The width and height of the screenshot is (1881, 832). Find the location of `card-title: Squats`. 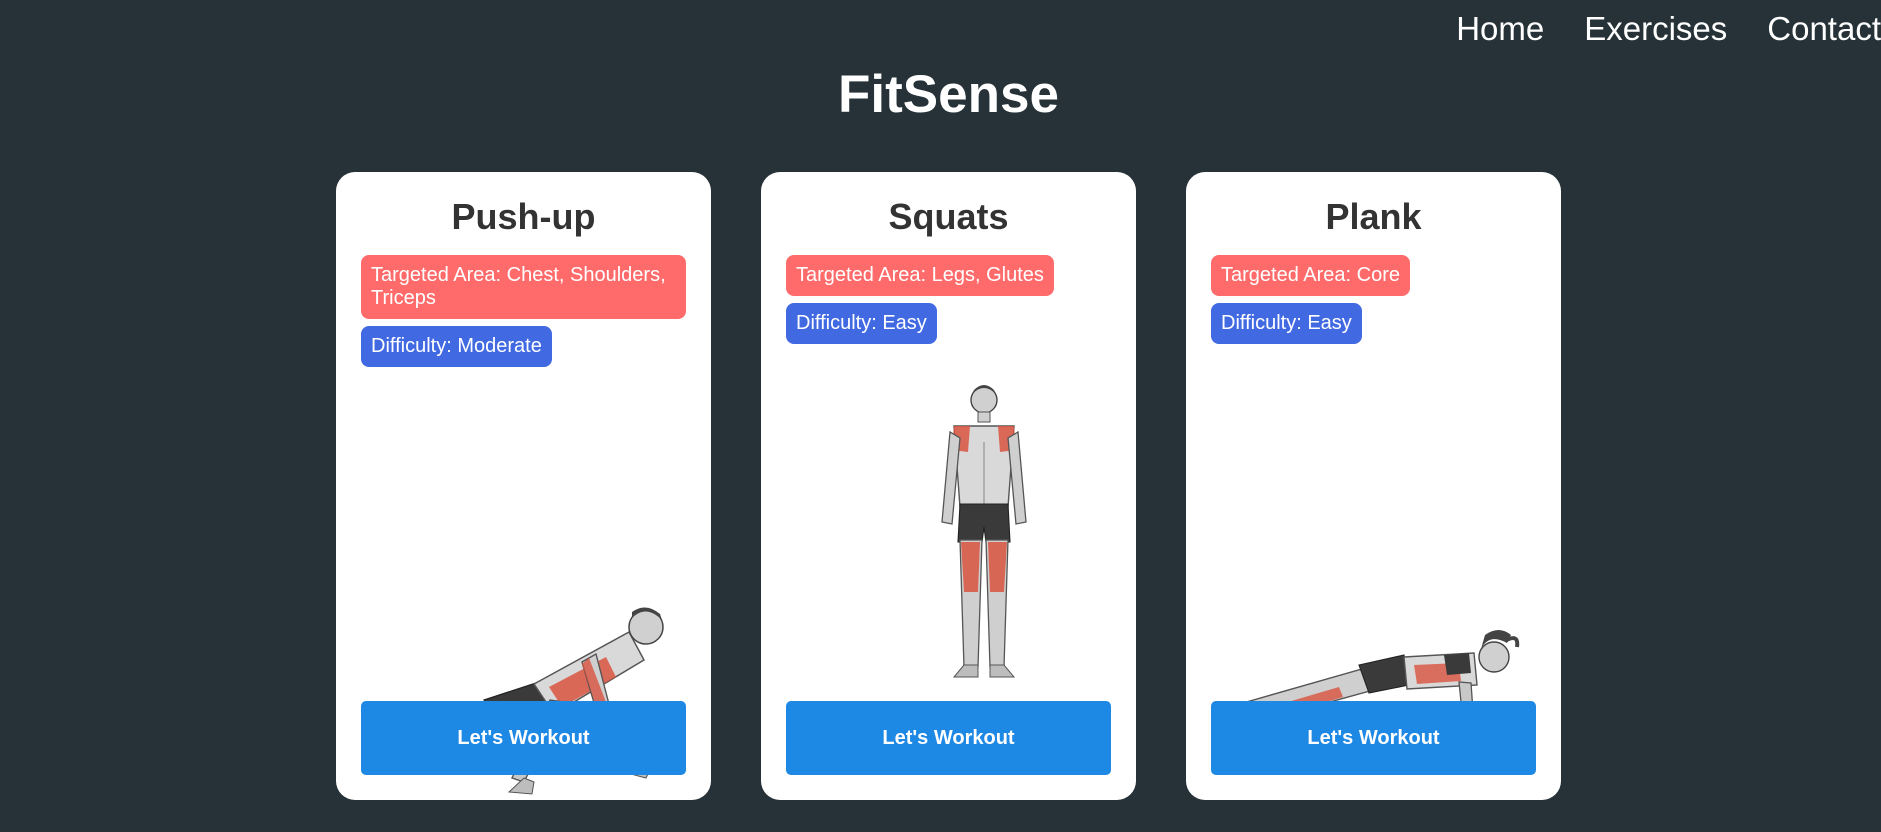

card-title: Squats is located at coordinates (948, 216).